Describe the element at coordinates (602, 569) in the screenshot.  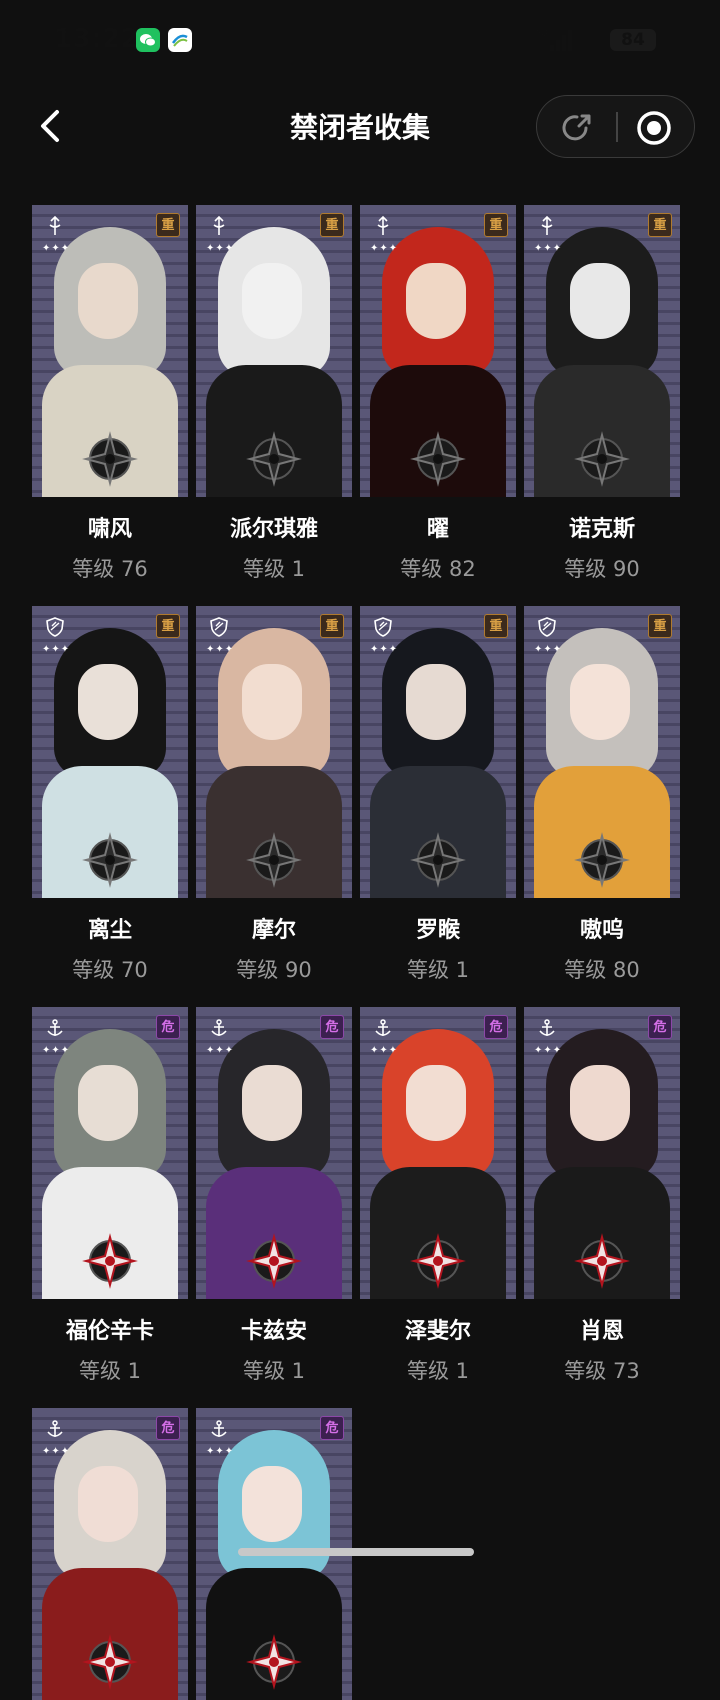
I see `character-level: 等级 90` at that location.